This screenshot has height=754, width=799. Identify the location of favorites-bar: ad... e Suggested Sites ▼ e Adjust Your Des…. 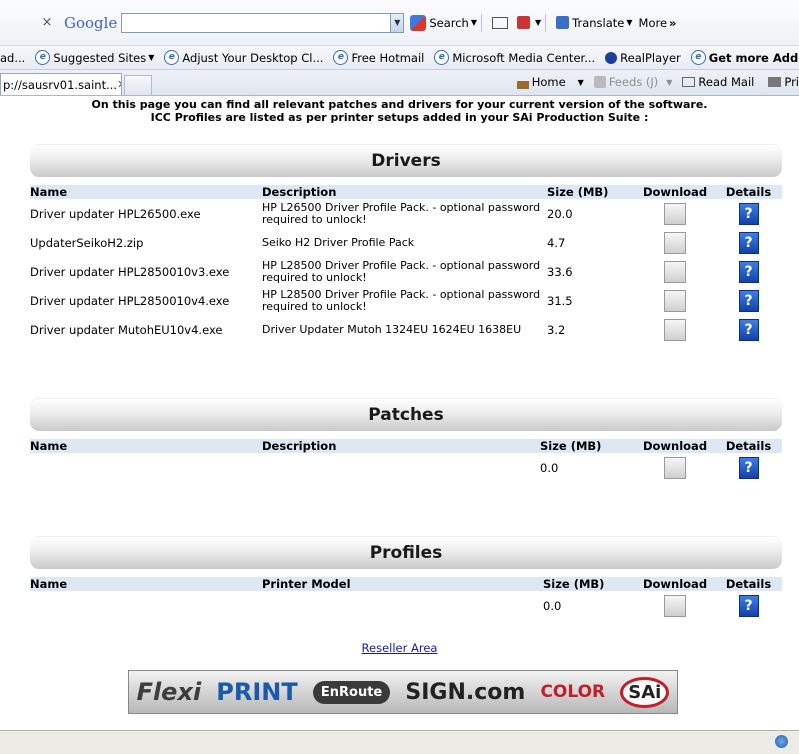
(399, 58).